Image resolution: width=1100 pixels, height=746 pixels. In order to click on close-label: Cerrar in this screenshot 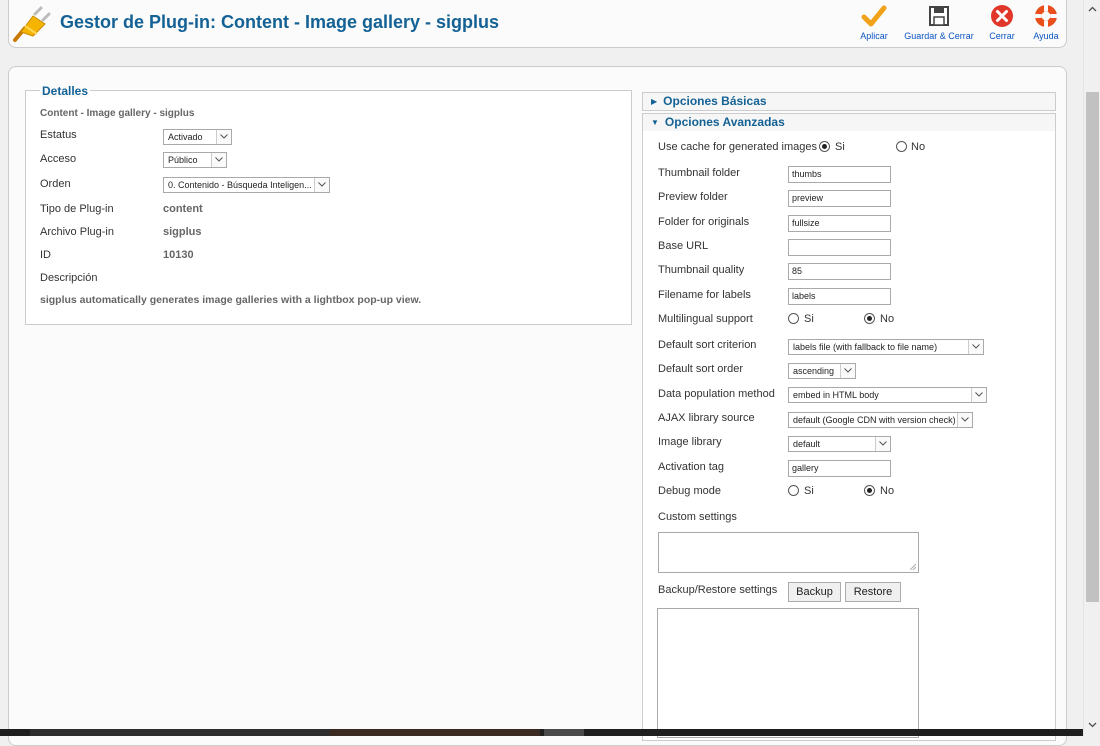, I will do `click(1002, 36)`.